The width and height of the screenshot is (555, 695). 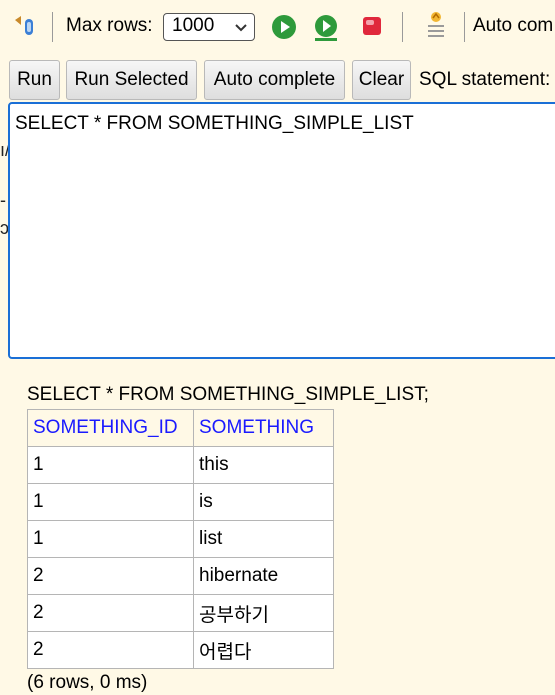 What do you see at coordinates (372, 29) in the screenshot?
I see `stop-icon` at bounding box center [372, 29].